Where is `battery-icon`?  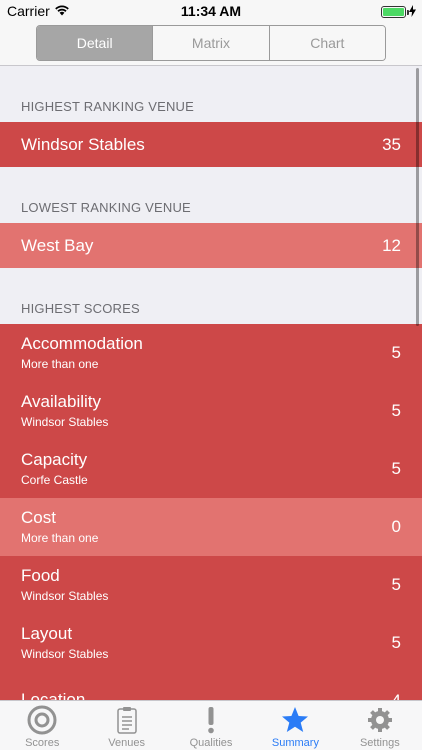
battery-icon is located at coordinates (395, 12).